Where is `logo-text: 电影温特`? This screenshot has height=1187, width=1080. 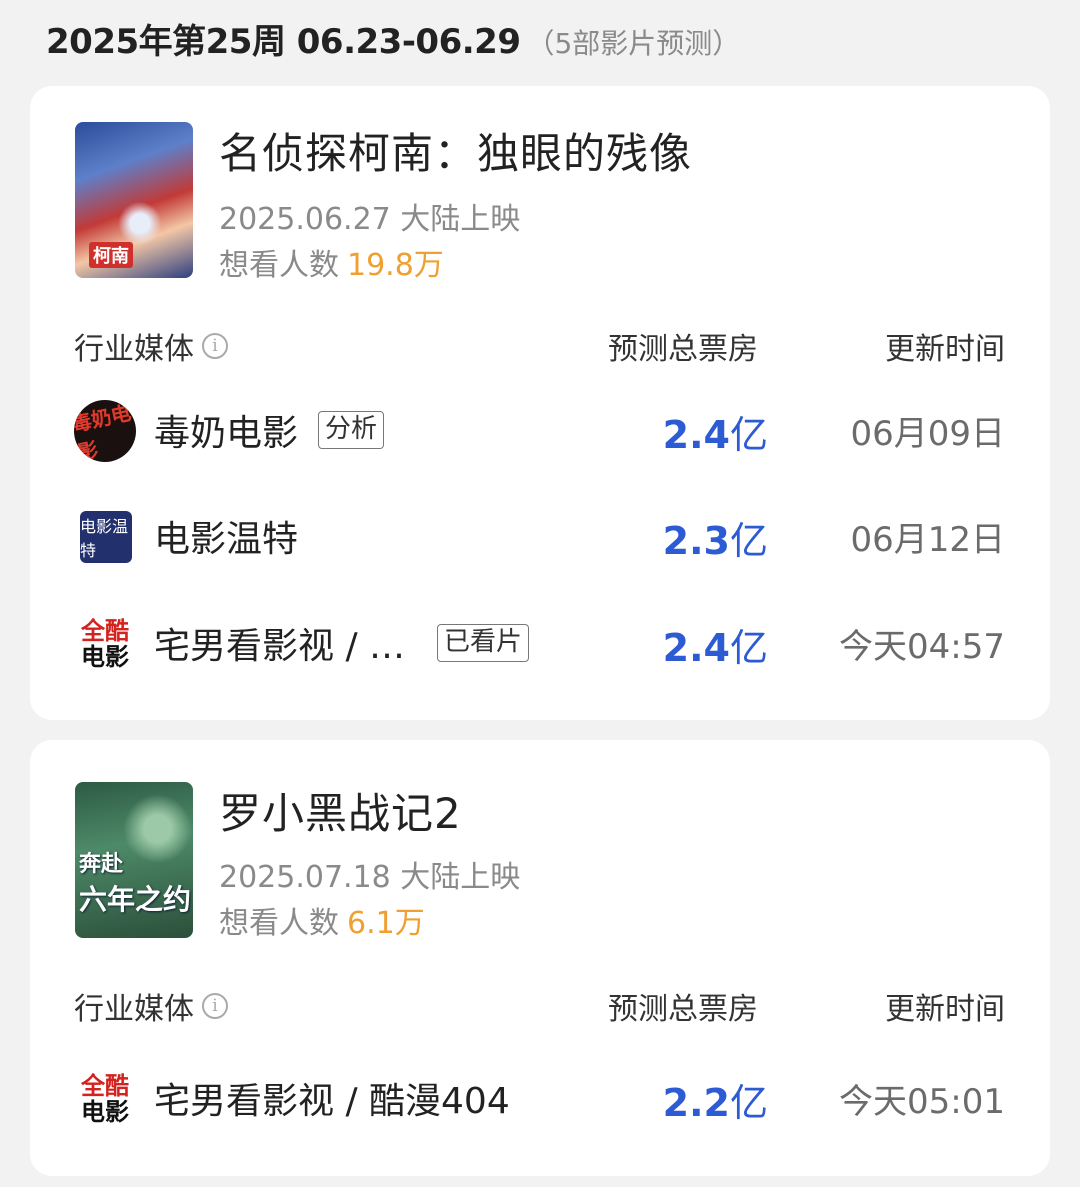 logo-text: 电影温特 is located at coordinates (104, 538).